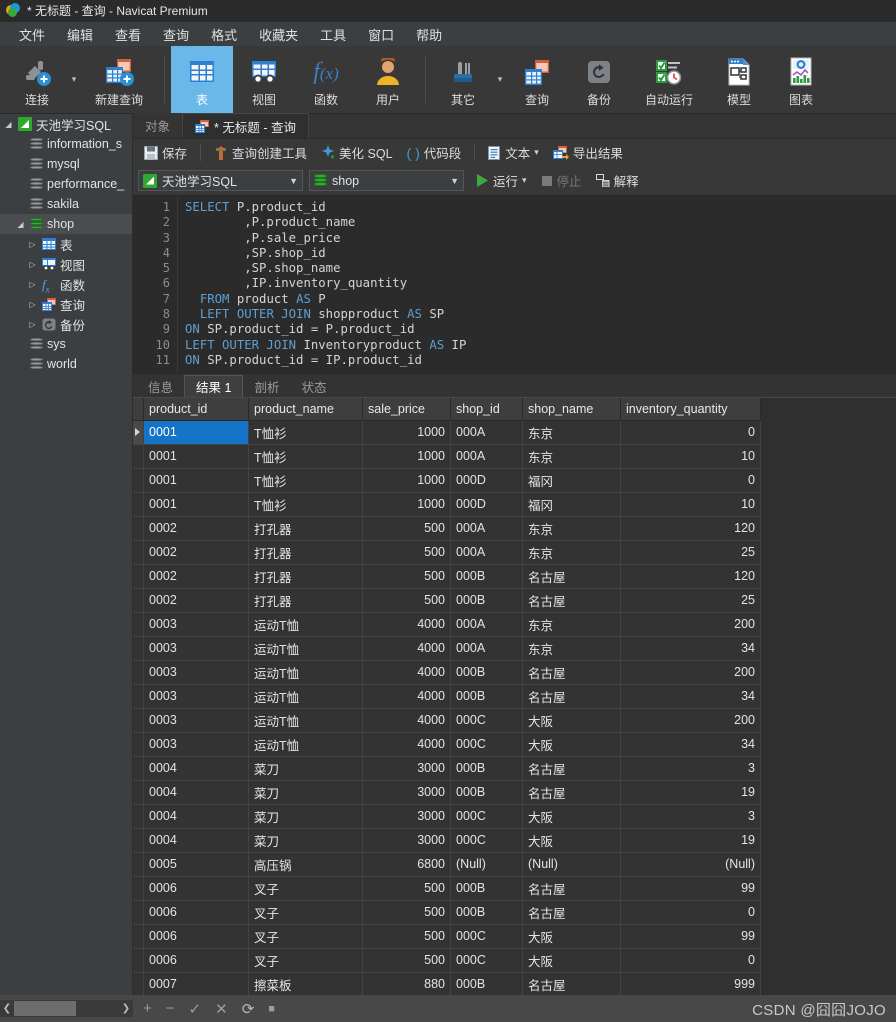  Describe the element at coordinates (260, 152) in the screenshot. I see `query-builder-button: 查询创建工具` at that location.